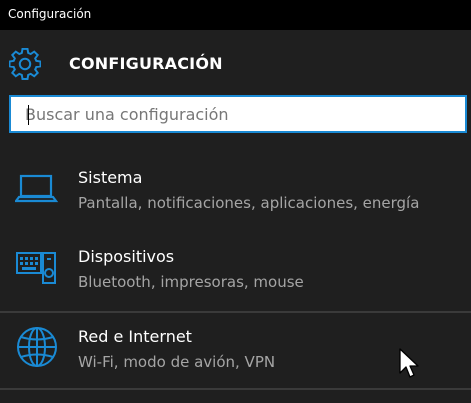  I want to click on devices-icon, so click(37, 267).